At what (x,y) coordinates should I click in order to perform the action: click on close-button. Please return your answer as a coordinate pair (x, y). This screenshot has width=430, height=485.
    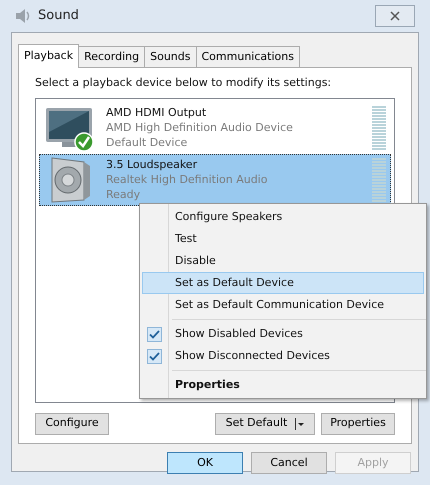
    Looking at the image, I should click on (395, 16).